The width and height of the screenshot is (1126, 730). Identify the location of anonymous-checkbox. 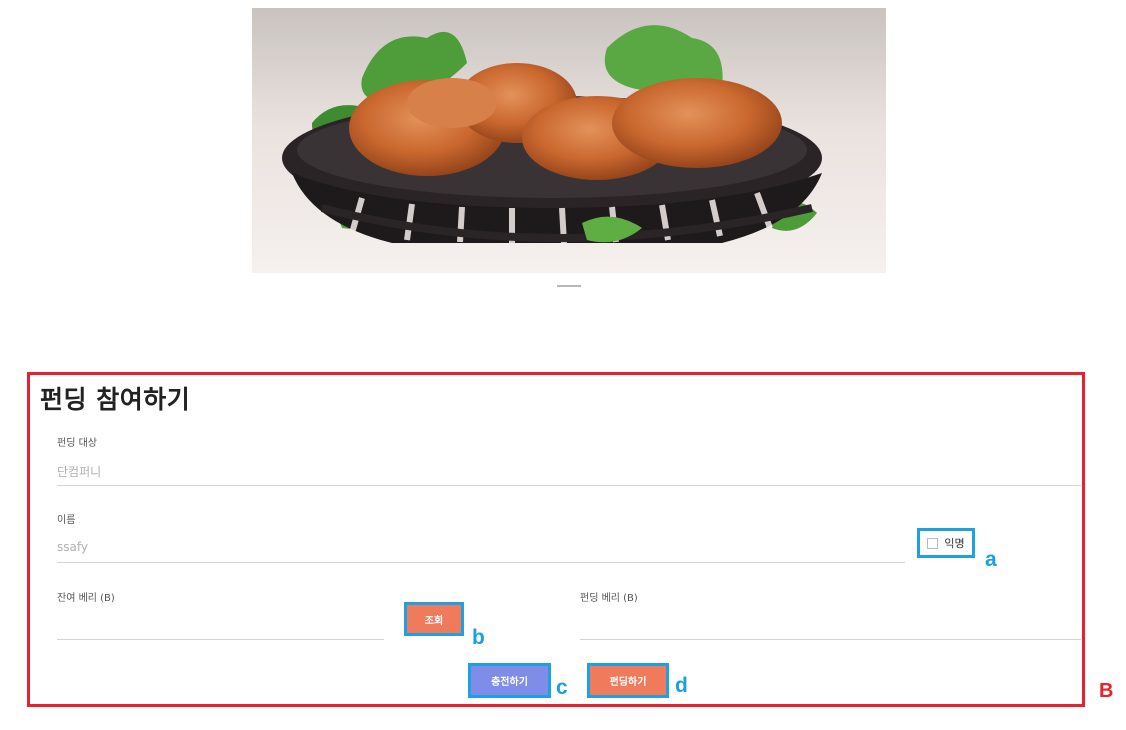
(933, 543).